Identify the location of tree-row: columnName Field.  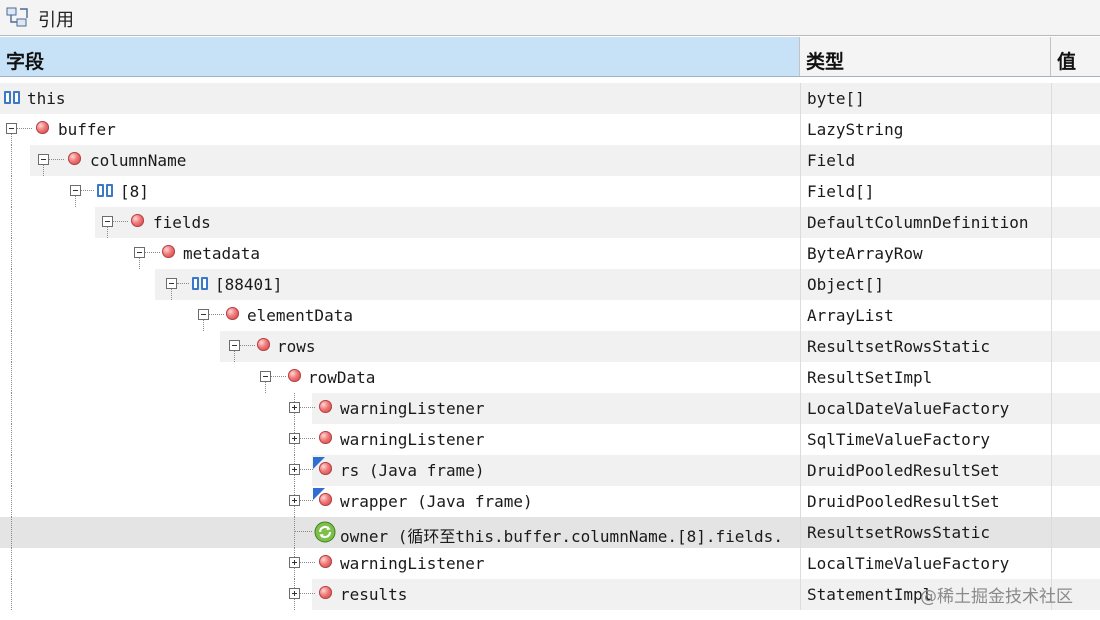
(550, 160).